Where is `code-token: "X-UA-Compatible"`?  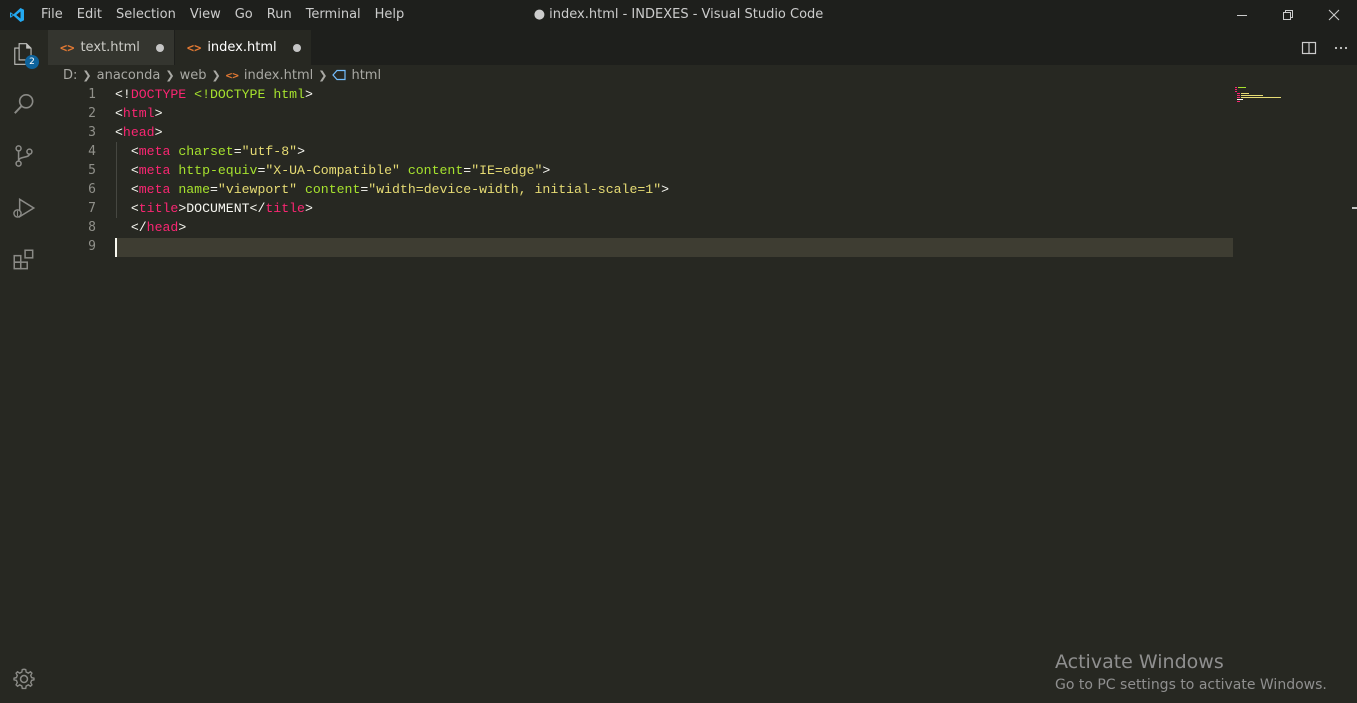 code-token: "X-UA-Compatible" is located at coordinates (332, 170).